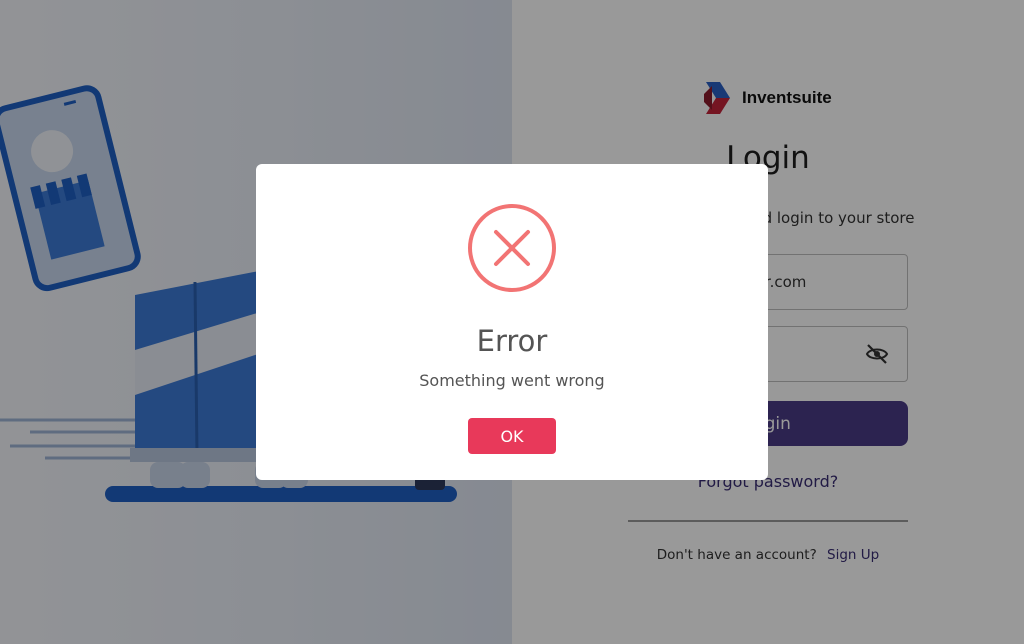  I want to click on dialog-title: Error, so click(512, 341).